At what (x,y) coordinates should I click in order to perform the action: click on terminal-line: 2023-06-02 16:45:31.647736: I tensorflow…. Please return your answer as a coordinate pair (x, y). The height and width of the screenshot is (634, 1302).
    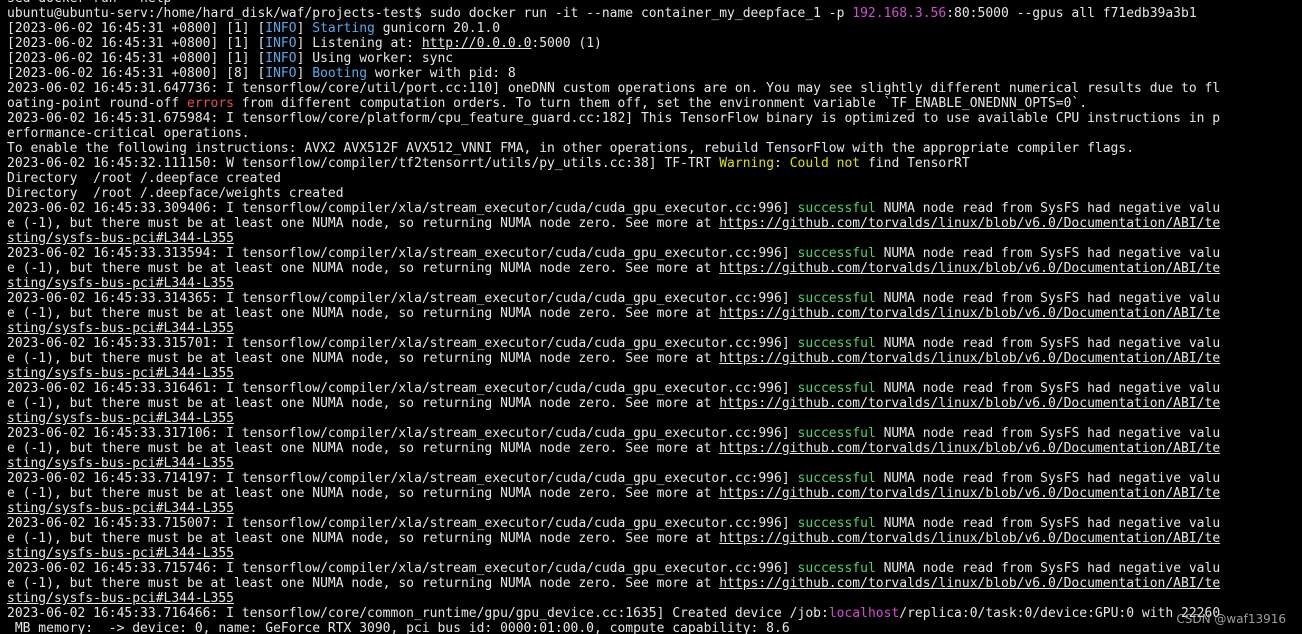
    Looking at the image, I should click on (654, 88).